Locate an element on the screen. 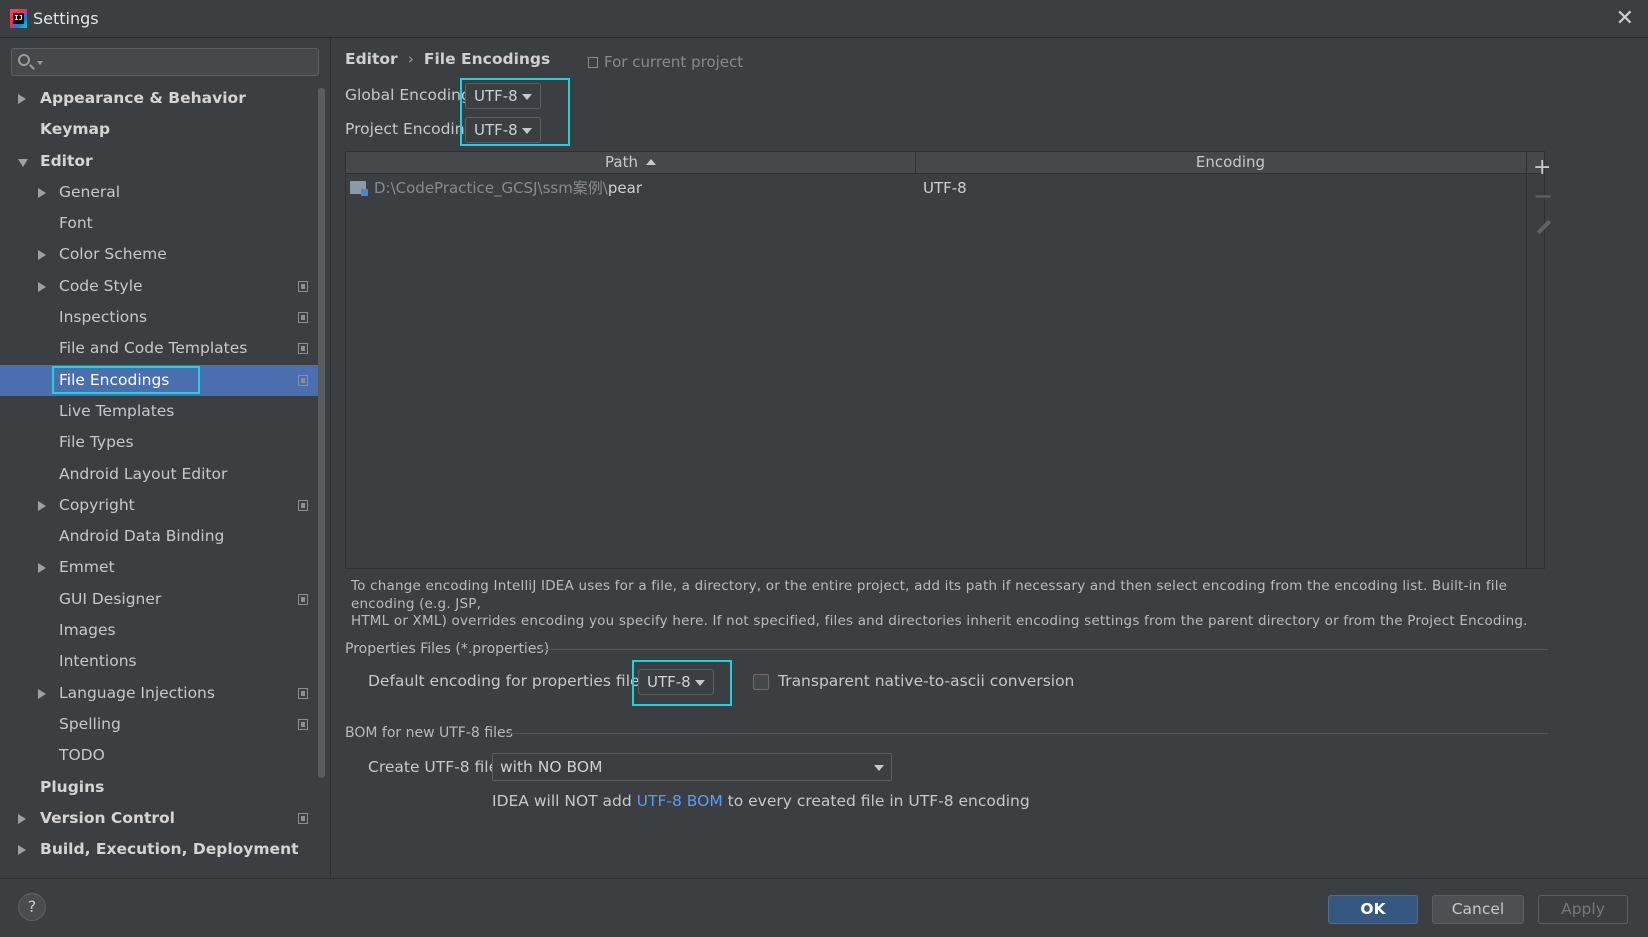 Image resolution: width=1648 pixels, height=937 pixels. sidebar-item-label: Code Style is located at coordinates (101, 285).